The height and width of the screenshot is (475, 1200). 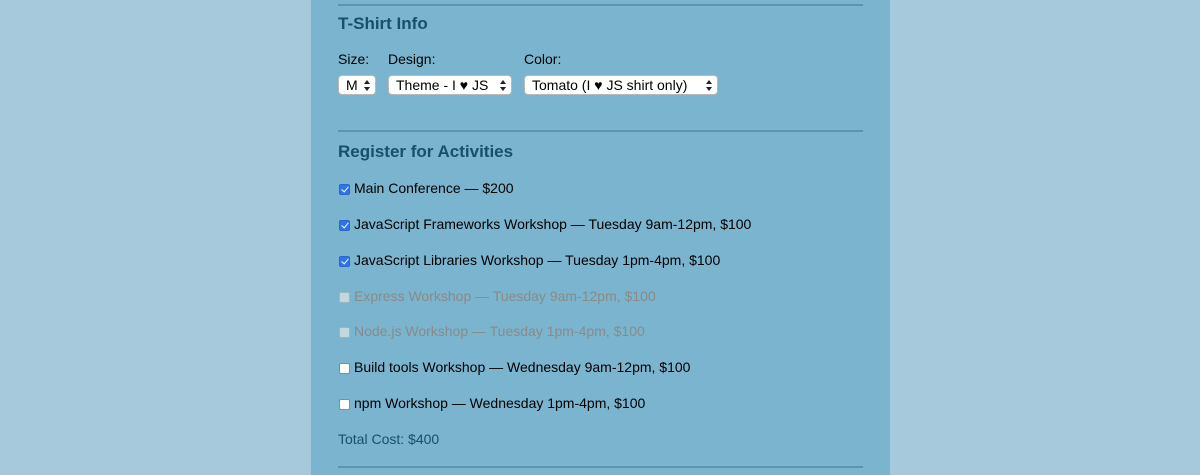 I want to click on activity-nodejs: Node.js Workshop — Tuesday 1pm-4pm, $100, so click(x=491, y=331).